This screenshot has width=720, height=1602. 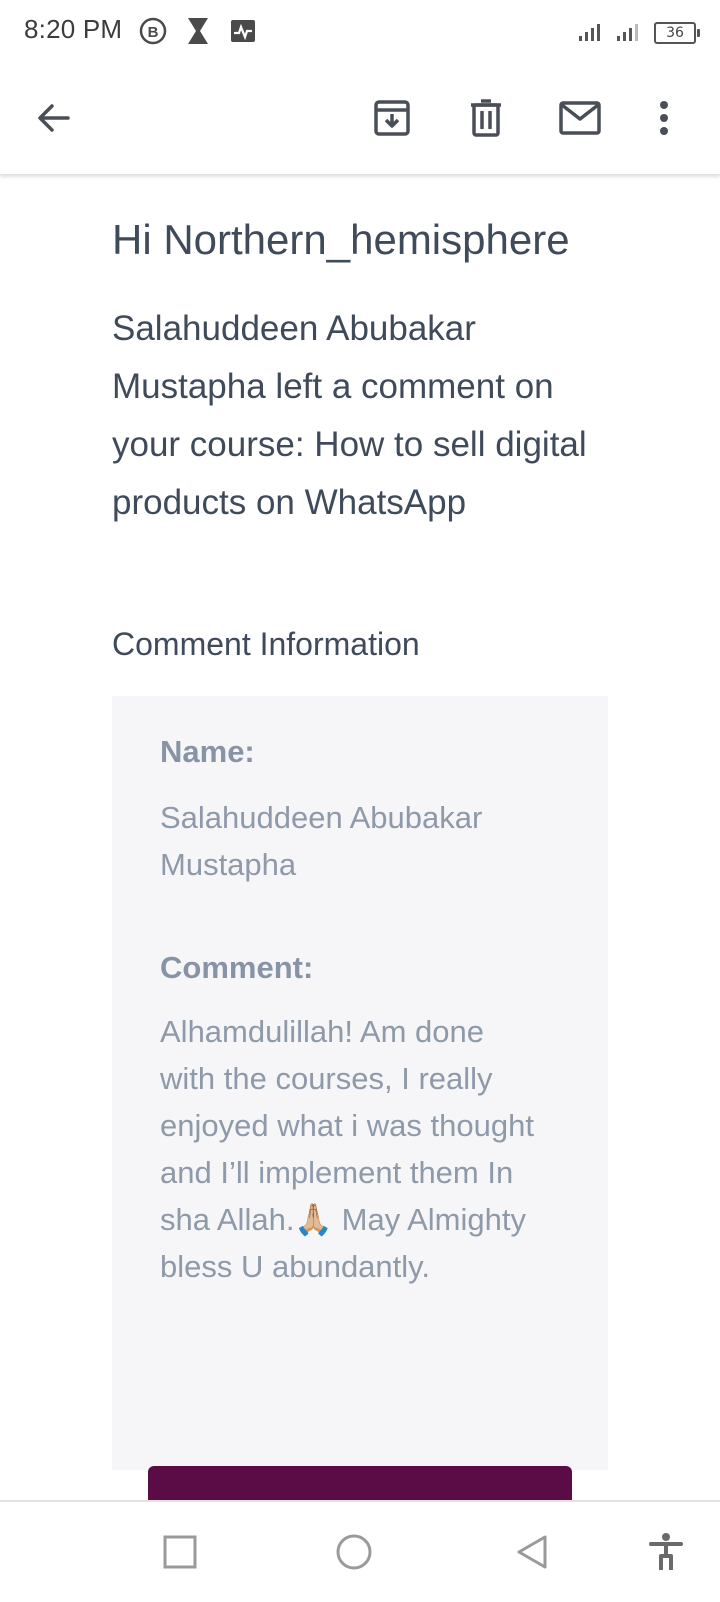 I want to click on more-vert-icon, so click(x=664, y=120).